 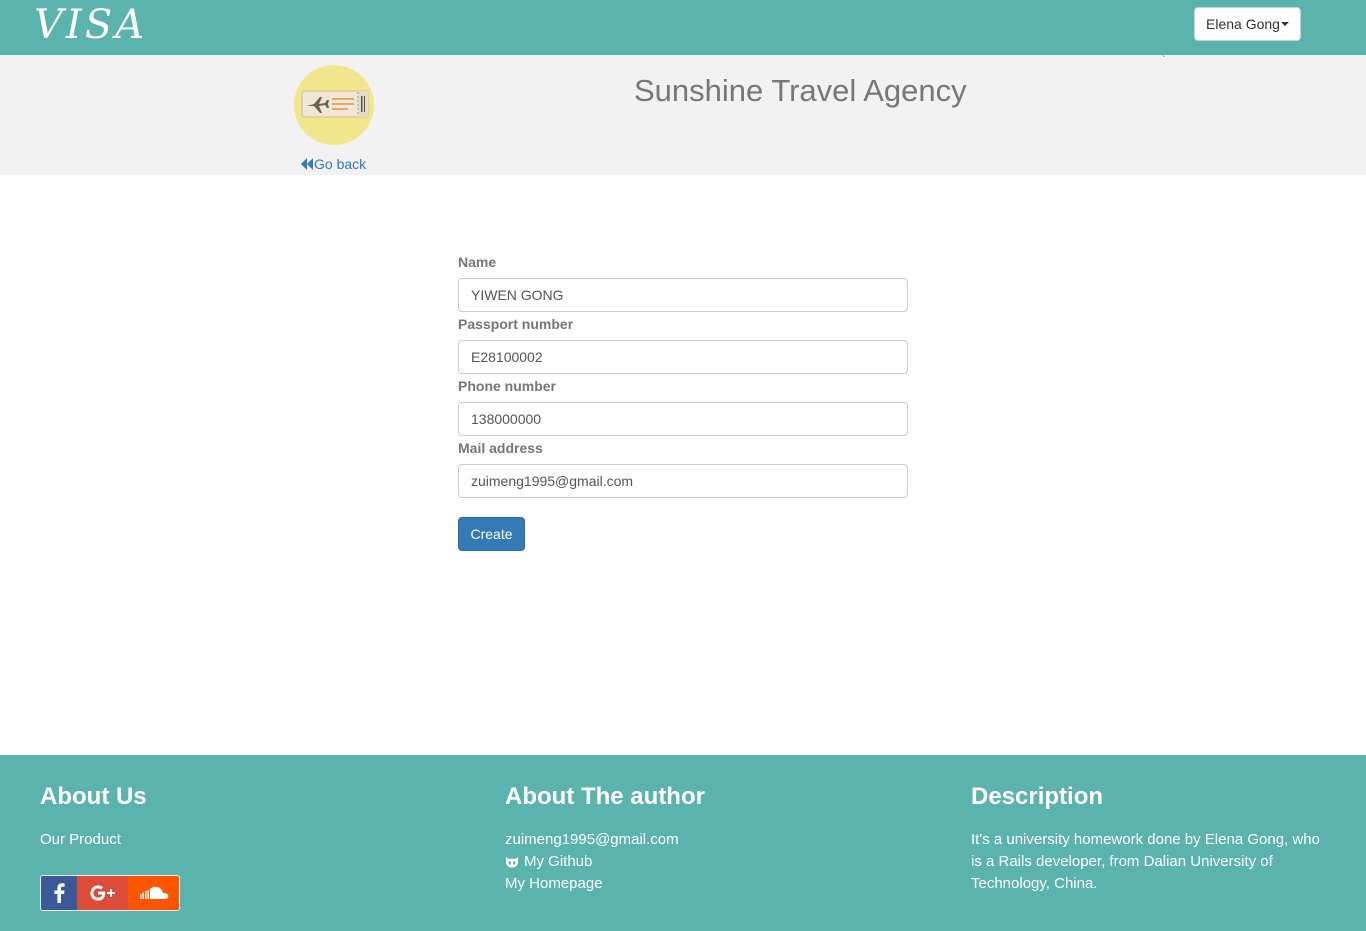 What do you see at coordinates (683, 27) in the screenshot?
I see `top-navbar: VISA Elena Gong` at bounding box center [683, 27].